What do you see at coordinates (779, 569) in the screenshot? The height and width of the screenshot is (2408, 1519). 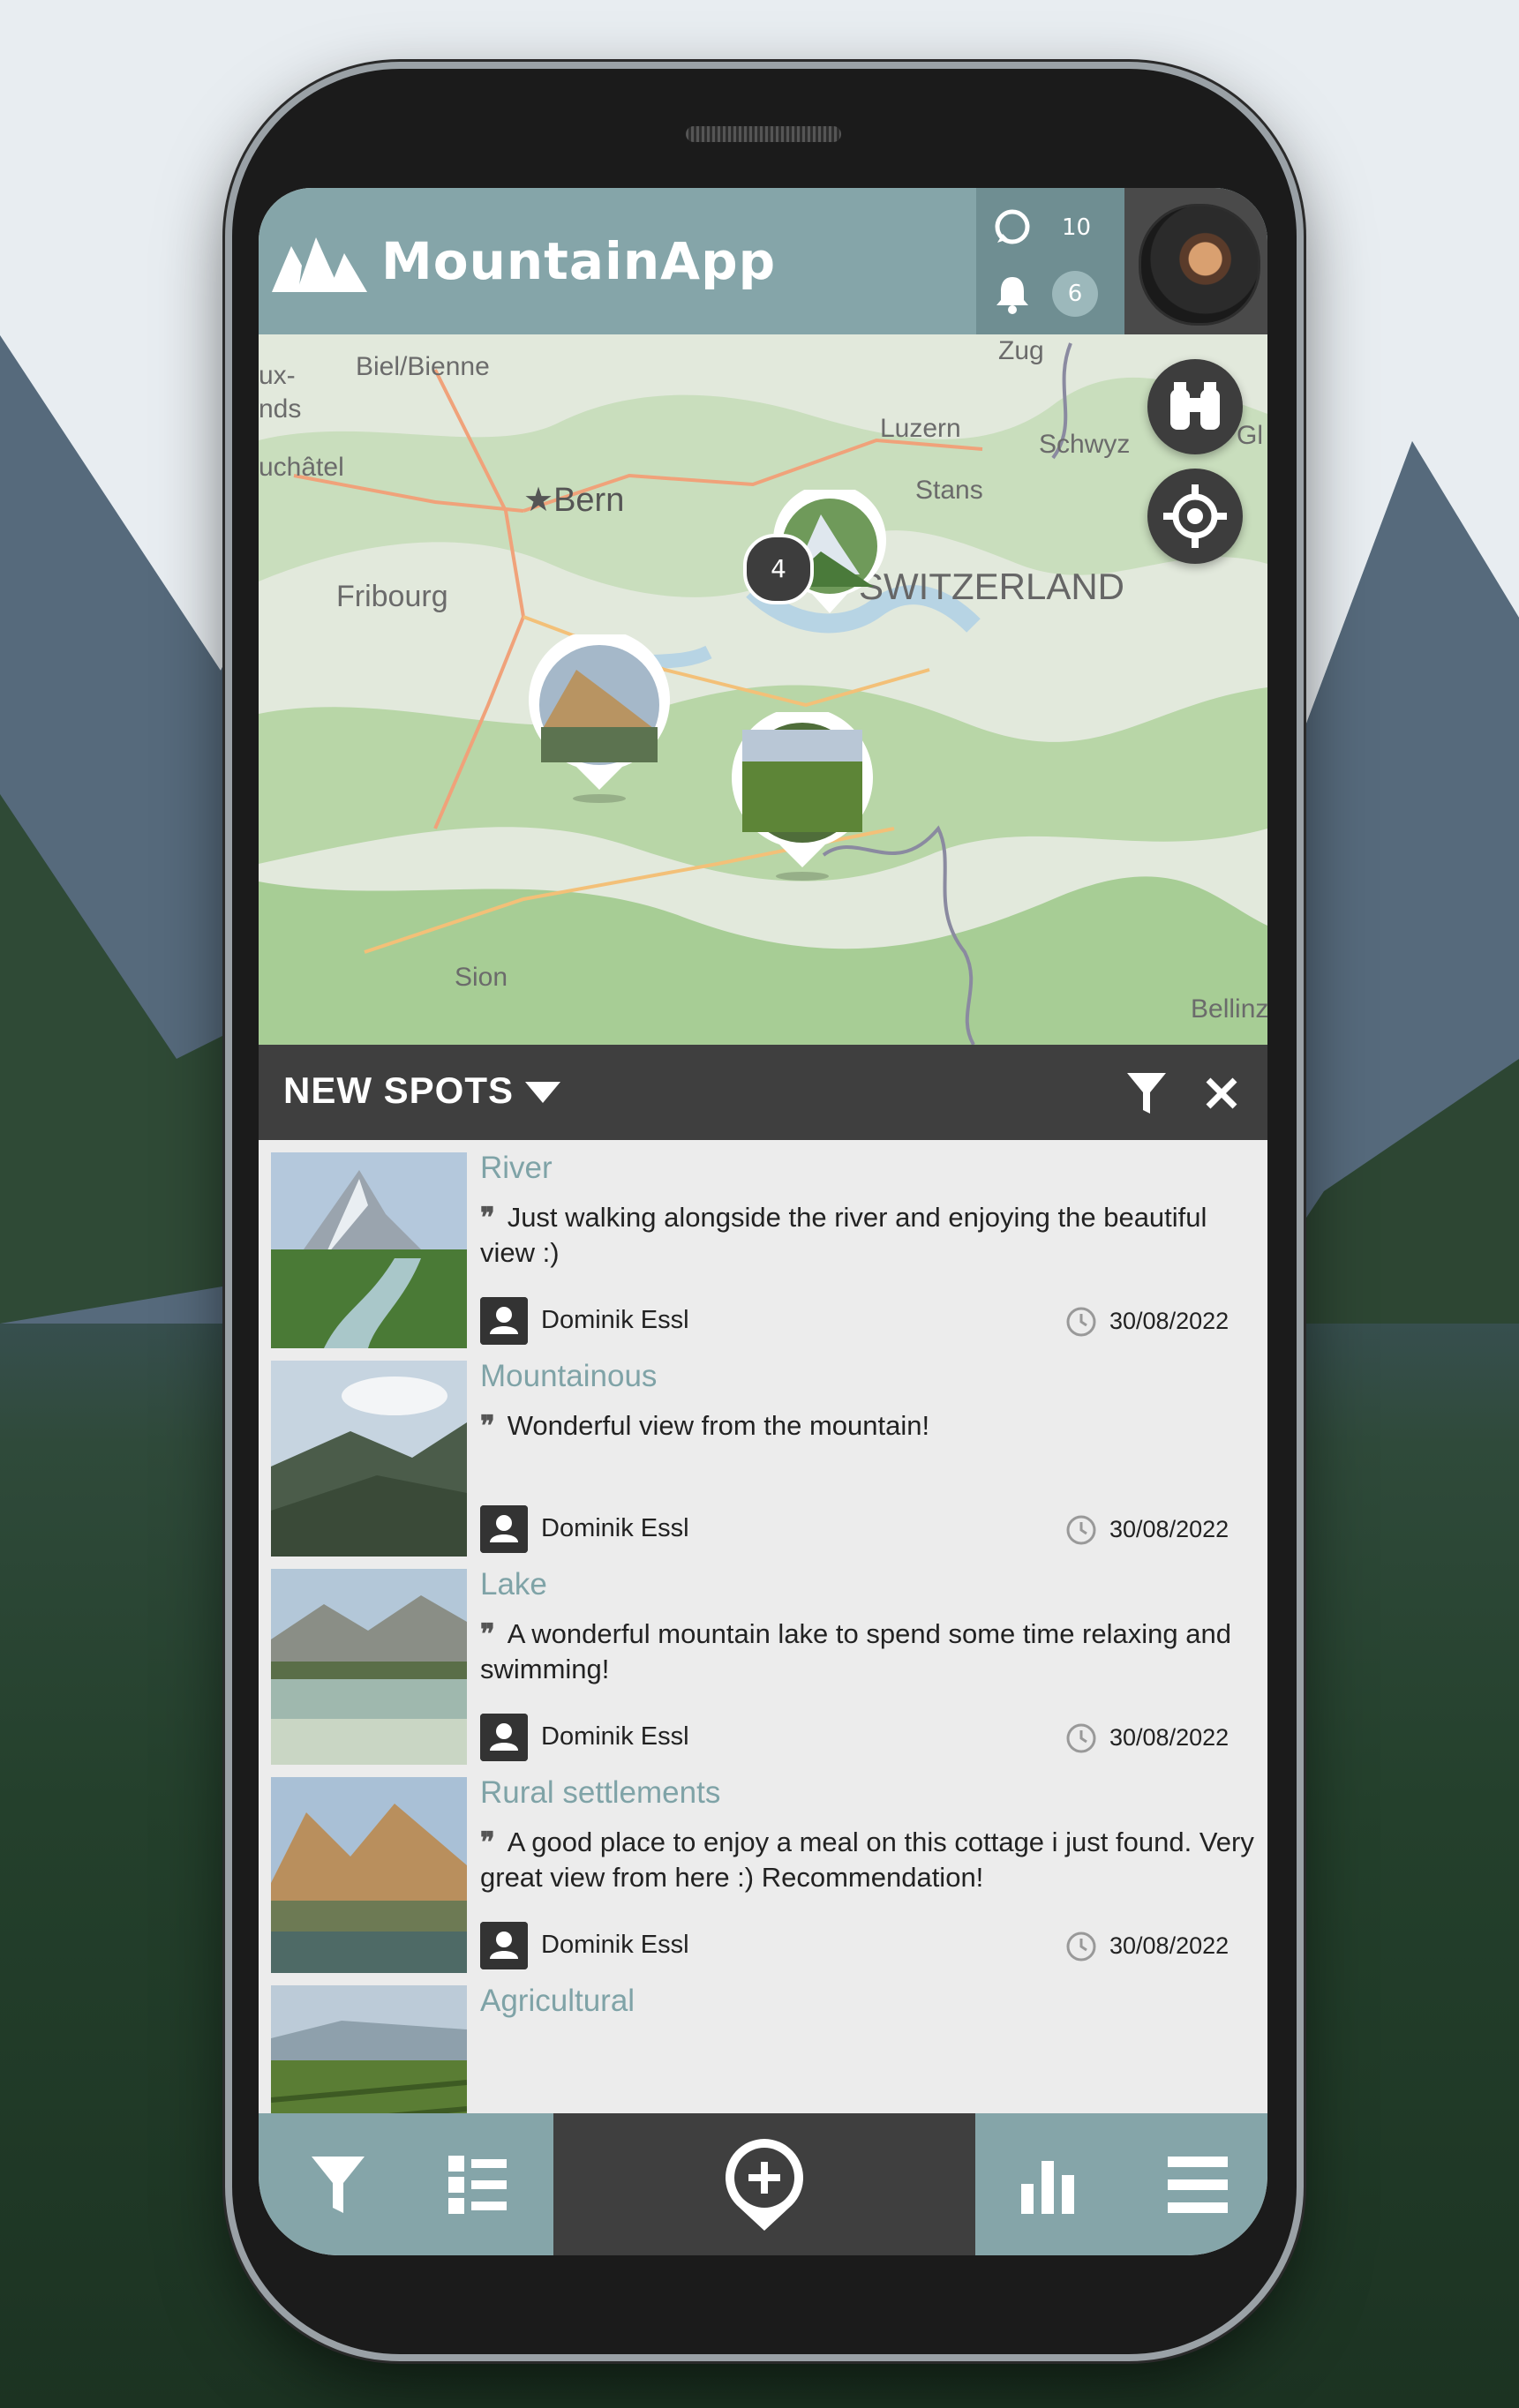 I see `cluster-count-badge: 4` at bounding box center [779, 569].